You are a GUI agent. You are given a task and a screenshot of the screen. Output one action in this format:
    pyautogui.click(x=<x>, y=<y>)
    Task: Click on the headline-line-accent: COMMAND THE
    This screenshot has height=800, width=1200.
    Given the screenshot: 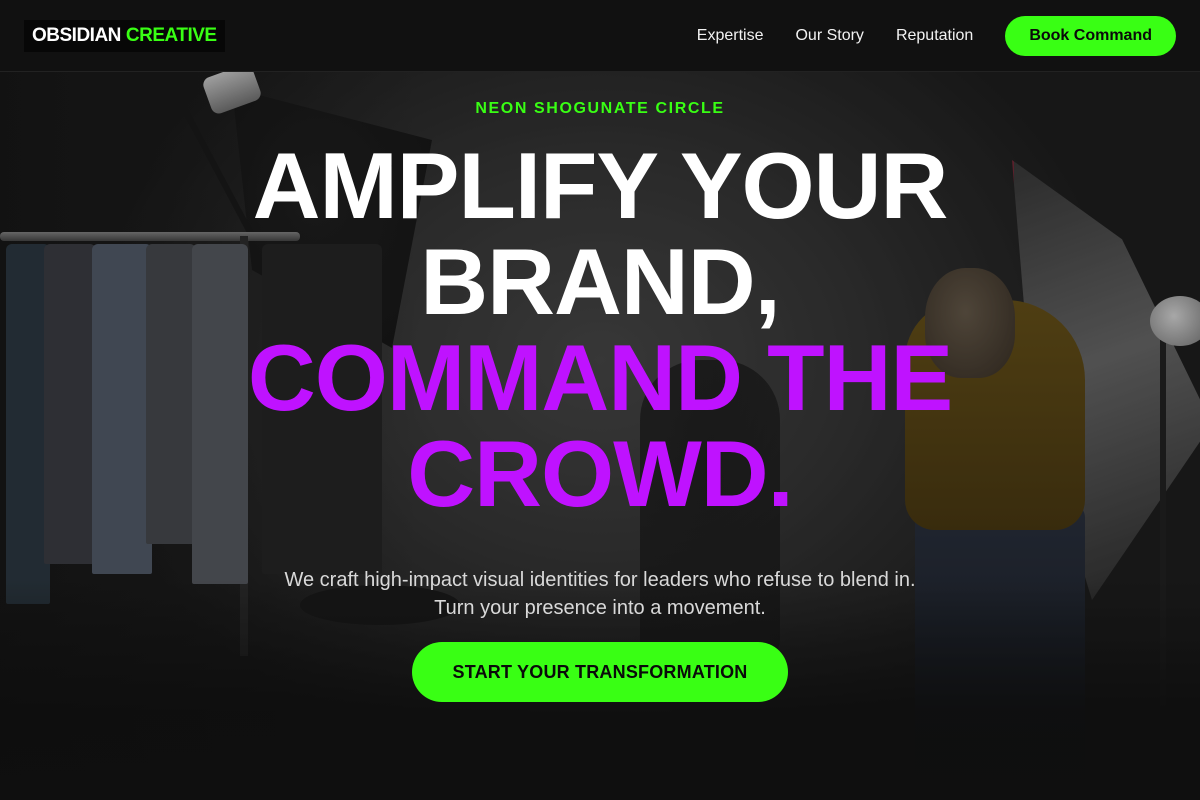 What is the action you would take?
    pyautogui.click(x=600, y=377)
    